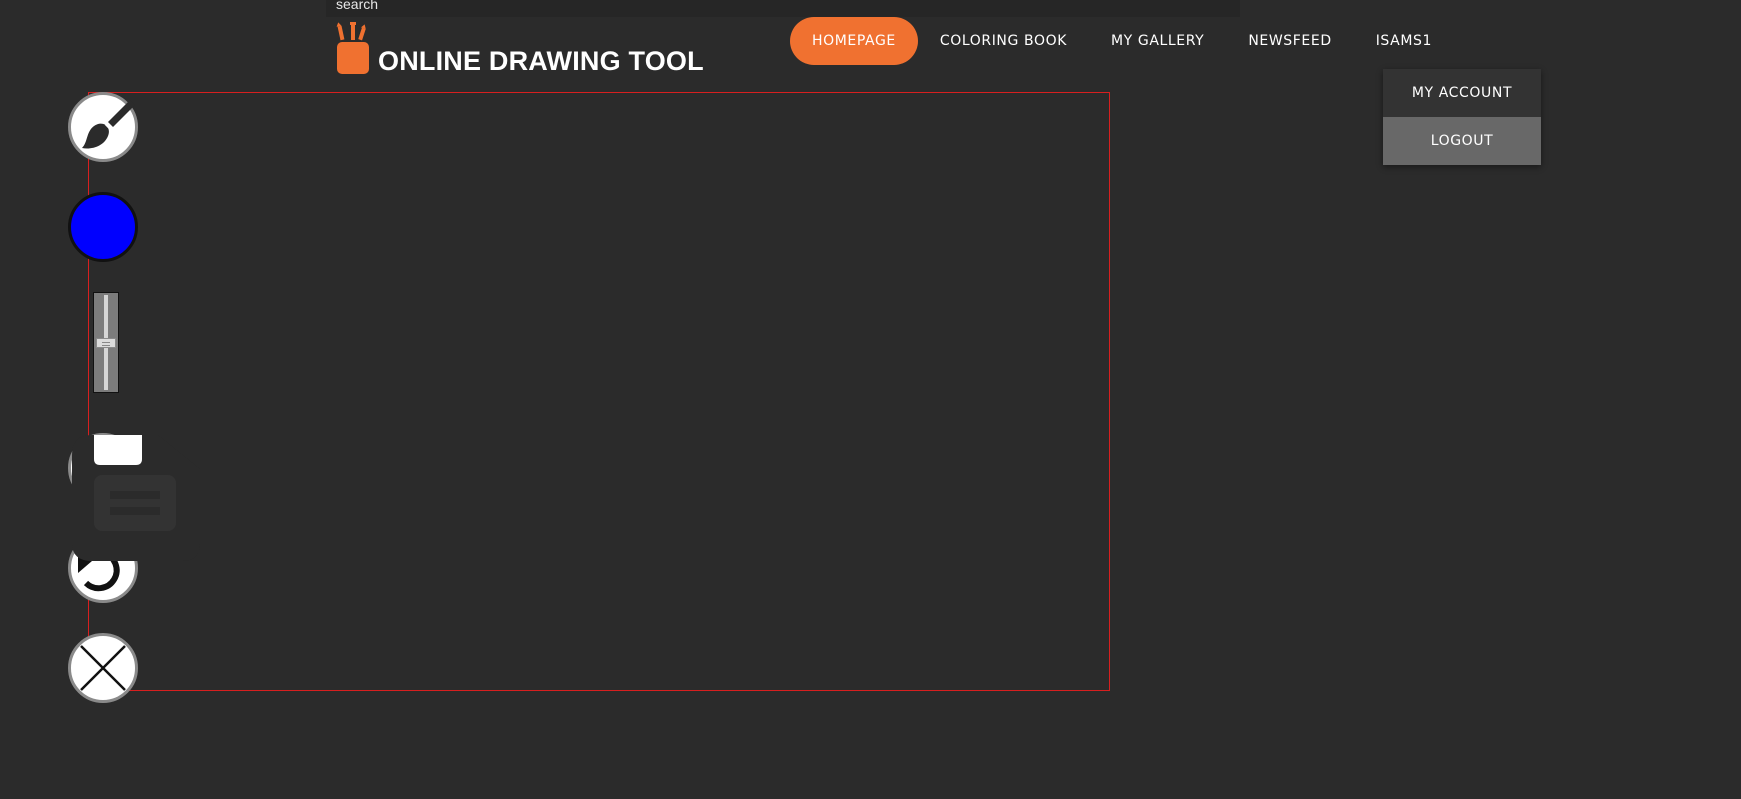  I want to click on clear-tool-button, so click(103, 668).